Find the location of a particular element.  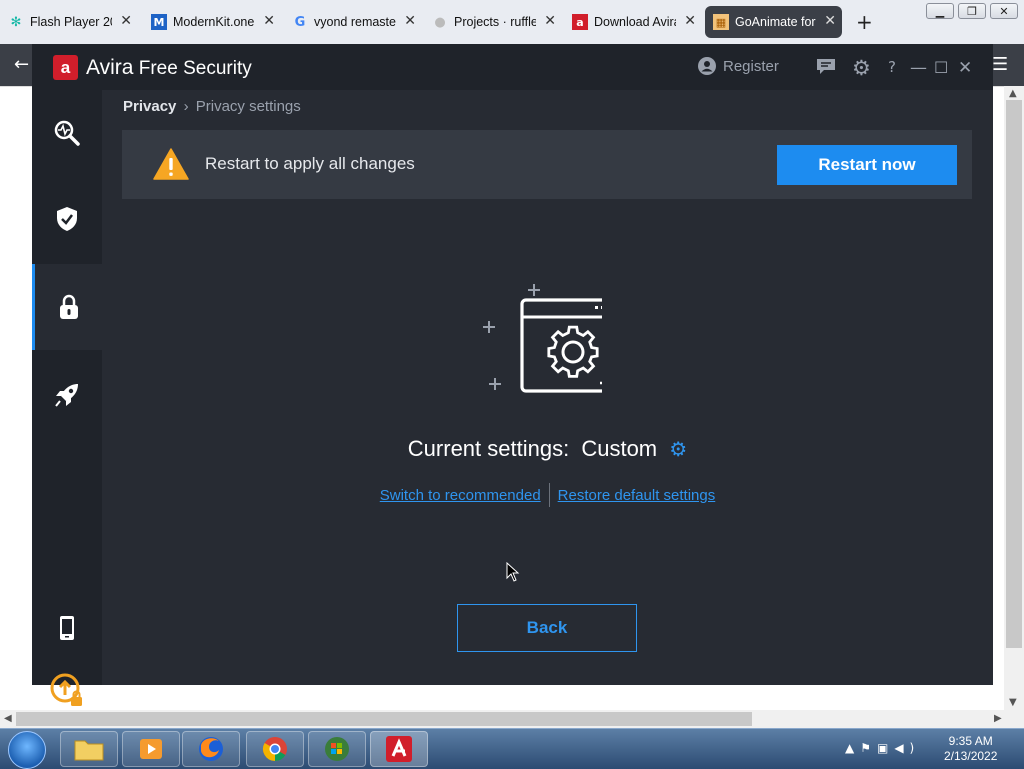

switch-to-recommended-link: Switch to recommended is located at coordinates (460, 495).